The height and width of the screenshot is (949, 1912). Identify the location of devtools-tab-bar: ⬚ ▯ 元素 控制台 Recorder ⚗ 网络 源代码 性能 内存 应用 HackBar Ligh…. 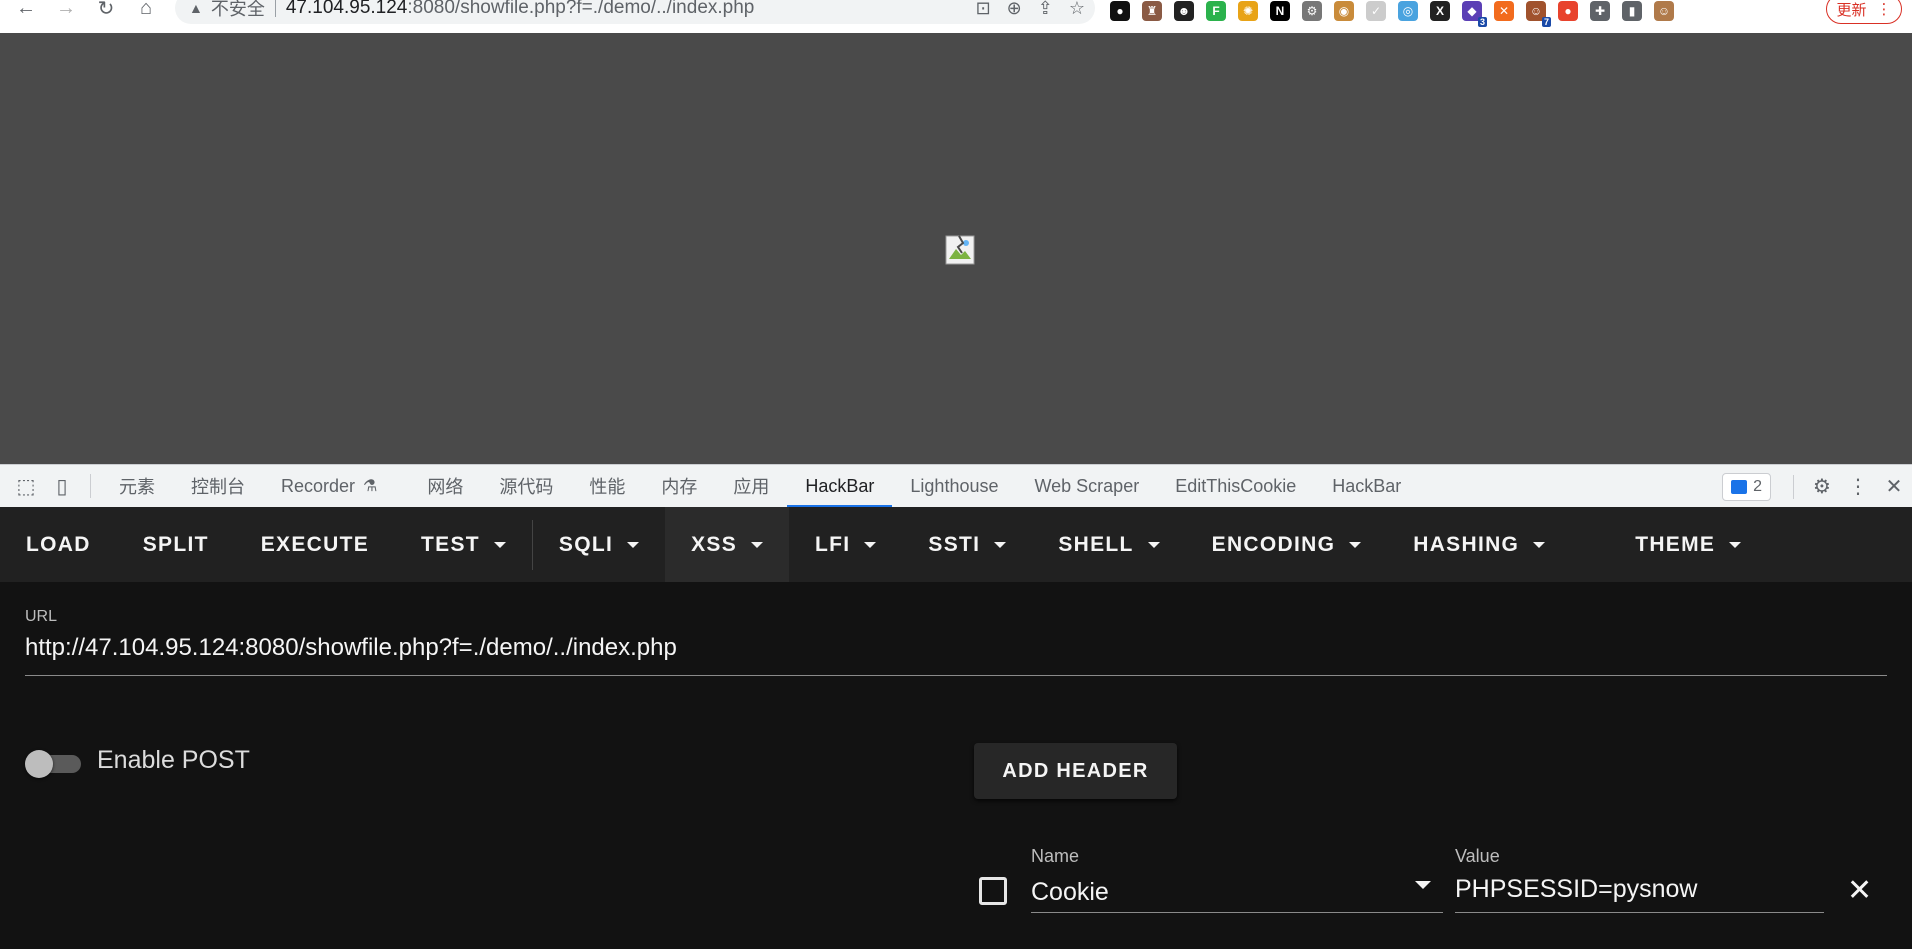
(956, 486).